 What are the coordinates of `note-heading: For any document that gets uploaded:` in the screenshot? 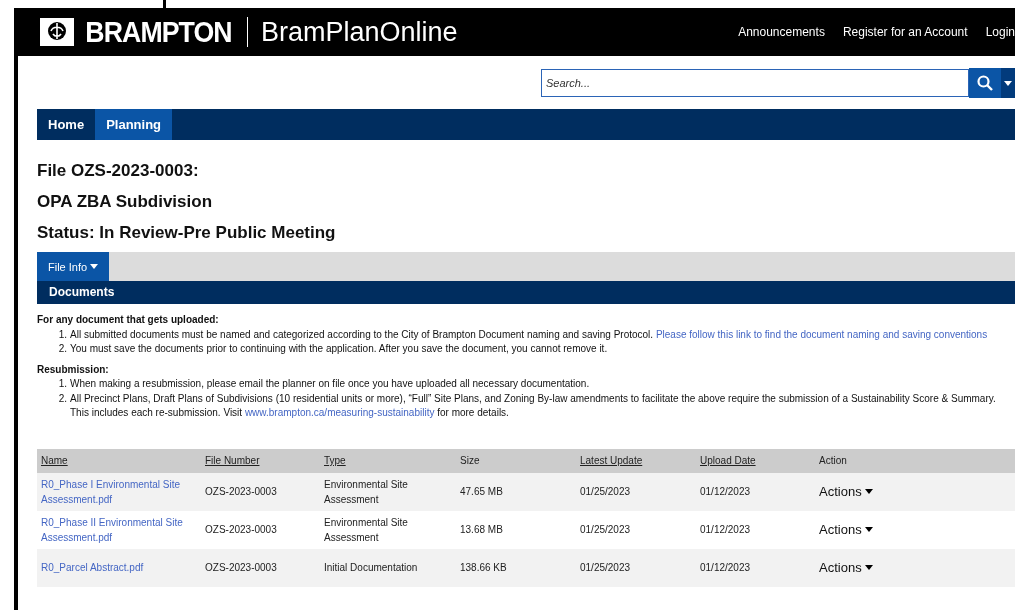 It's located at (128, 320).